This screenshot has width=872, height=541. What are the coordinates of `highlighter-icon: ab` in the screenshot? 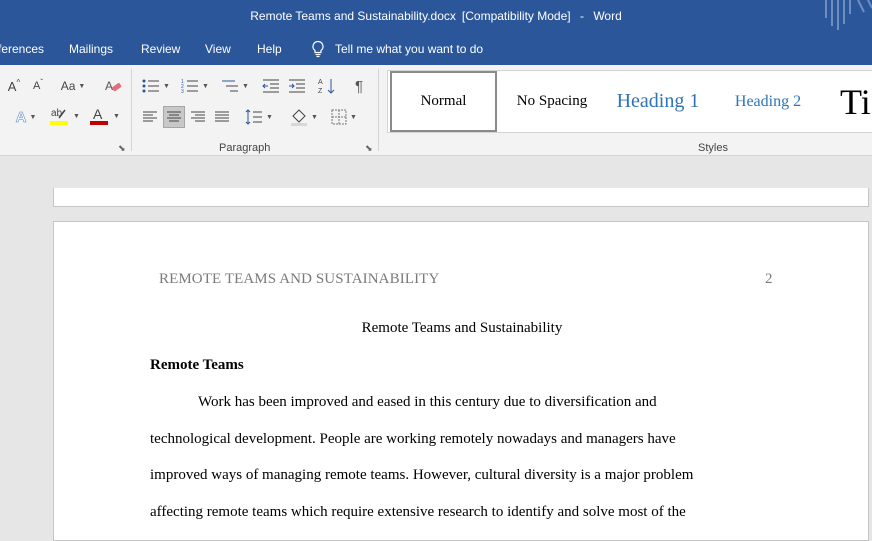 It's located at (59, 116).